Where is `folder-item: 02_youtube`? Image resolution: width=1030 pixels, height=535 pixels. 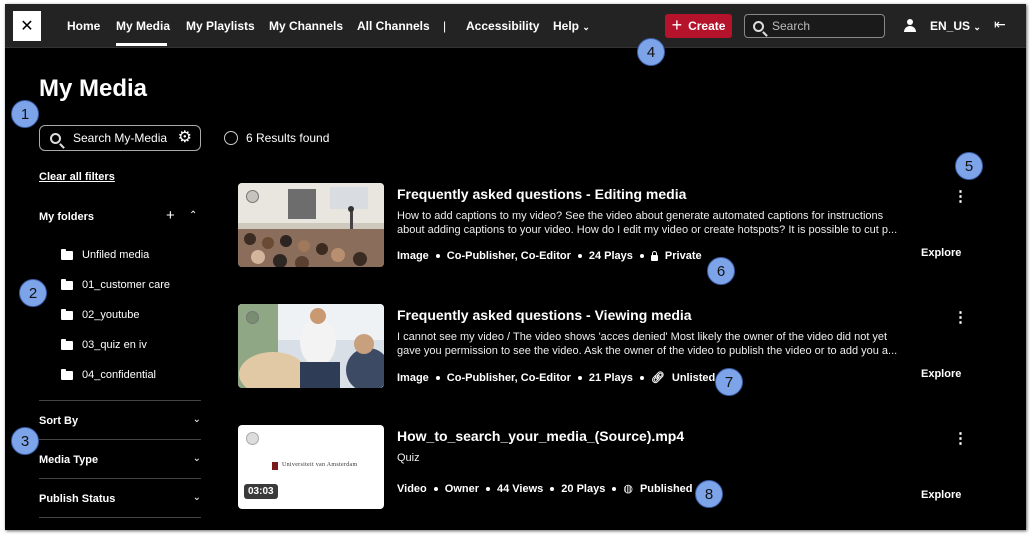
folder-item: 02_youtube is located at coordinates (100, 314).